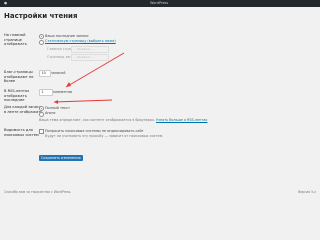 This screenshot has height=240, width=320. I want to click on option-latest-posts: Ваши последние записи, so click(67, 35).